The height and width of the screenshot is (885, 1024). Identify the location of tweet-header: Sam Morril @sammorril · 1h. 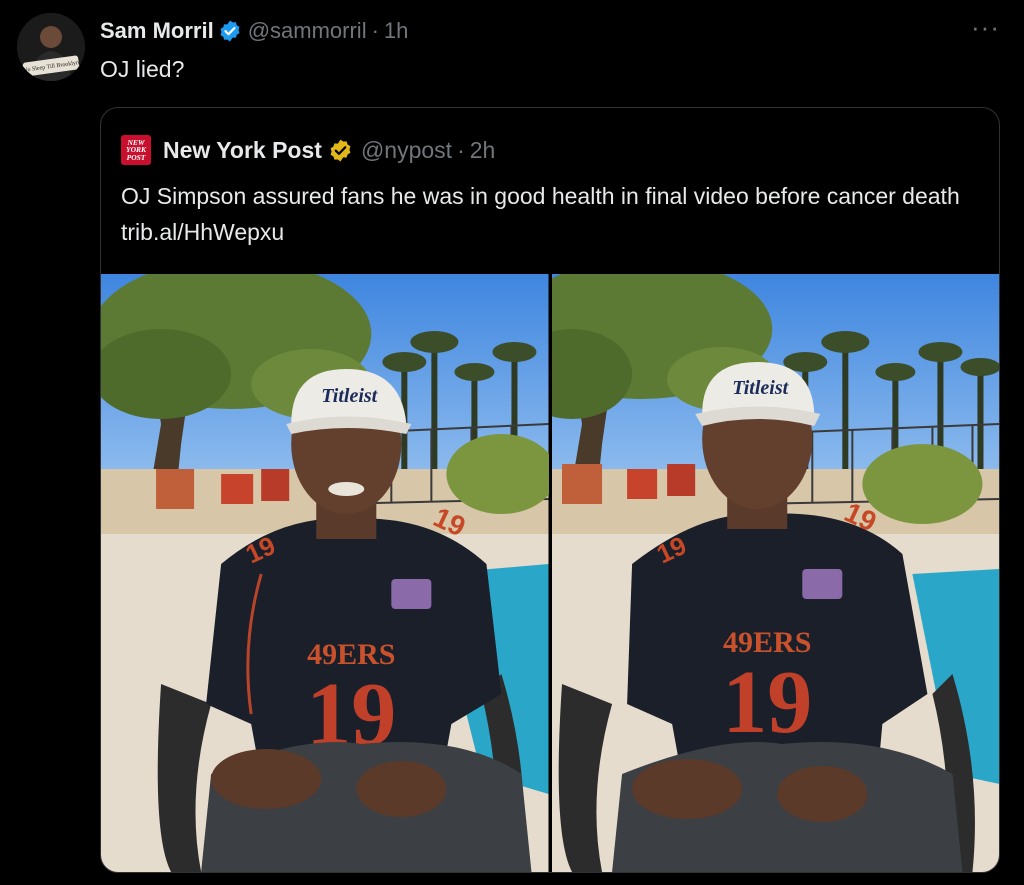
(254, 31).